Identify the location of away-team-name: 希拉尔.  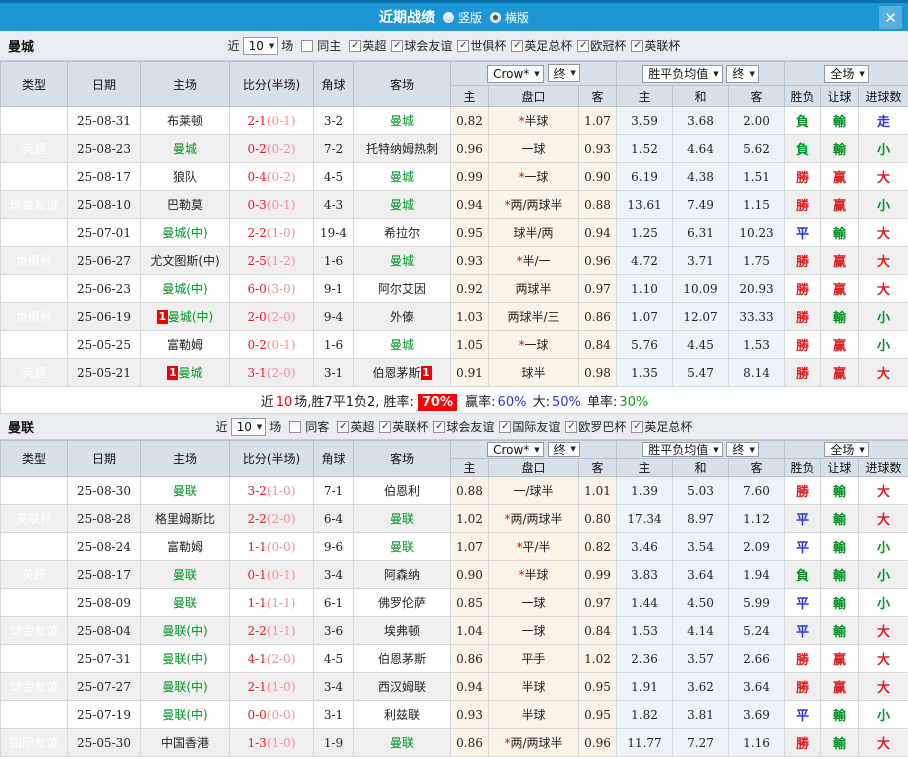
(402, 233).